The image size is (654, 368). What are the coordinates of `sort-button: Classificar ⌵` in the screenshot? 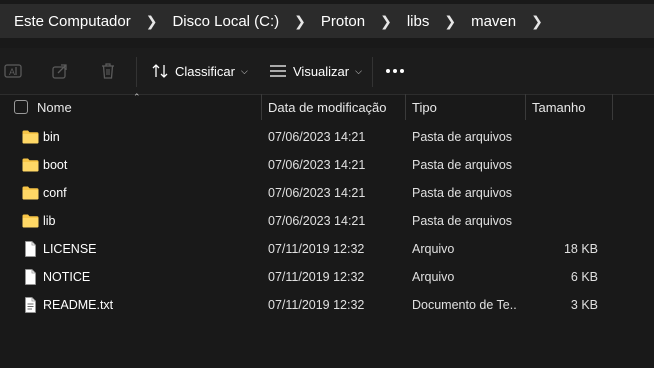 It's located at (199, 71).